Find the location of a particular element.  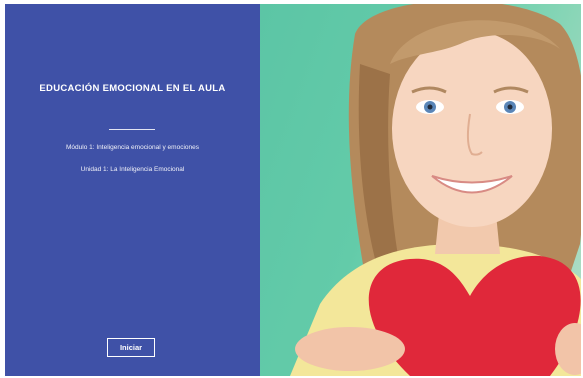

start-button: Iniciar is located at coordinates (131, 347).